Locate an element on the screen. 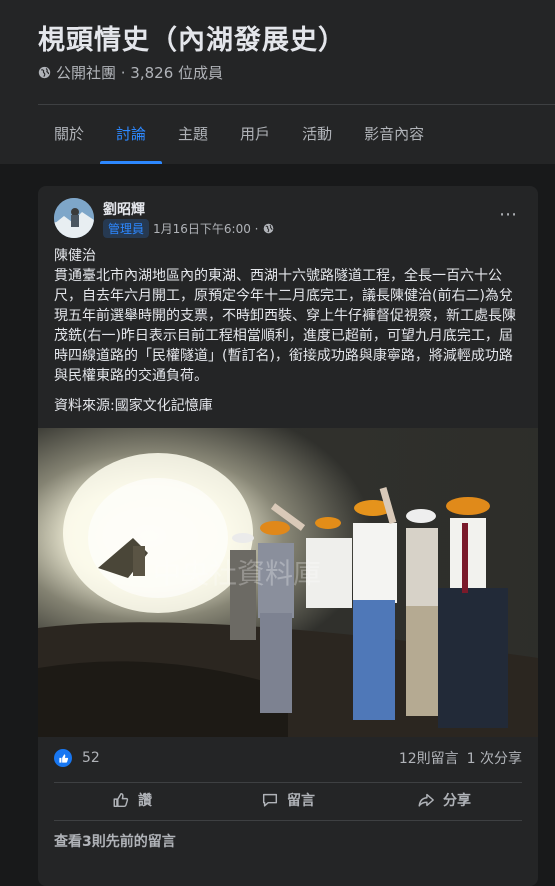 The width and height of the screenshot is (555, 886). post-meta: 管理員 1月16日下午6:00 · is located at coordinates (188, 228).